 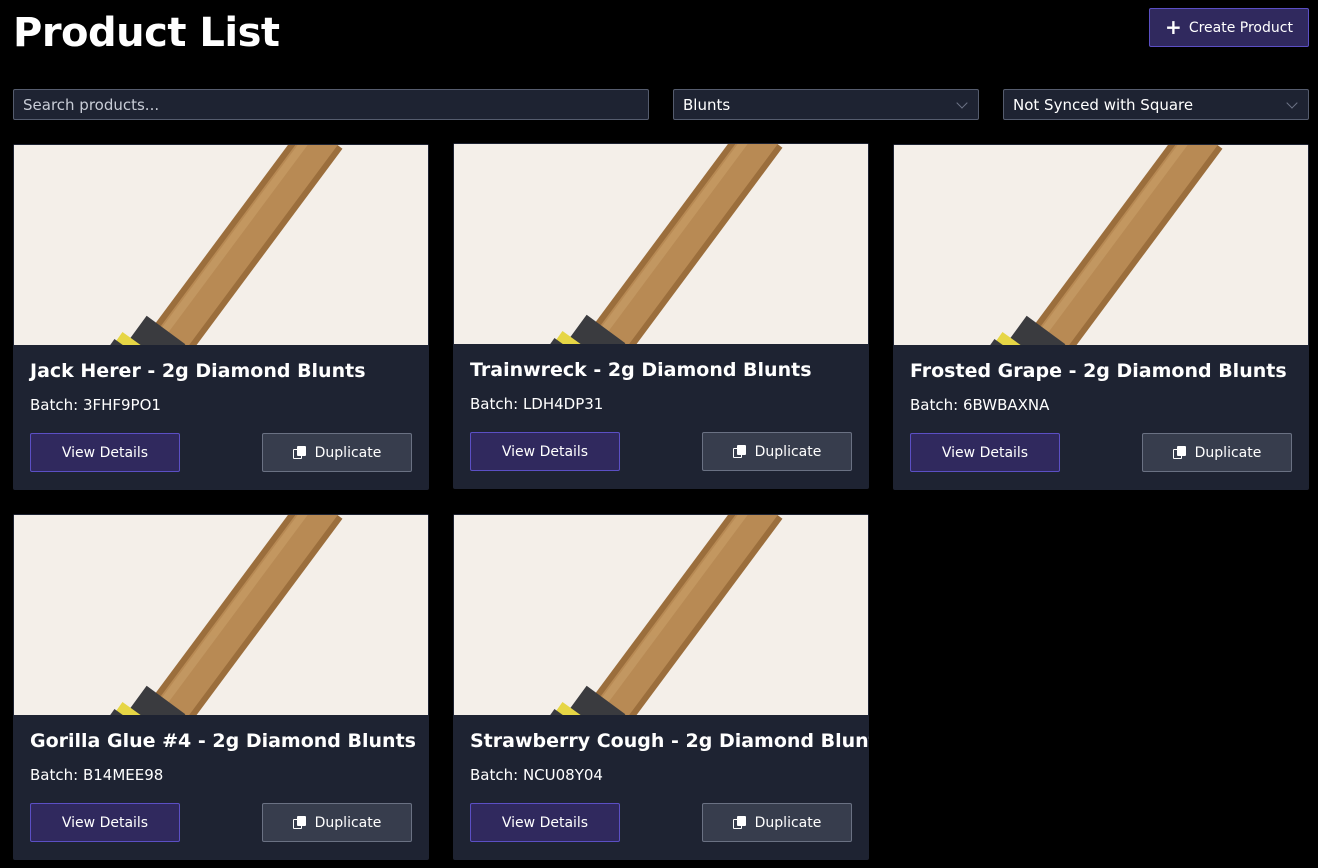 What do you see at coordinates (826, 104) in the screenshot?
I see `category-select: Blunts` at bounding box center [826, 104].